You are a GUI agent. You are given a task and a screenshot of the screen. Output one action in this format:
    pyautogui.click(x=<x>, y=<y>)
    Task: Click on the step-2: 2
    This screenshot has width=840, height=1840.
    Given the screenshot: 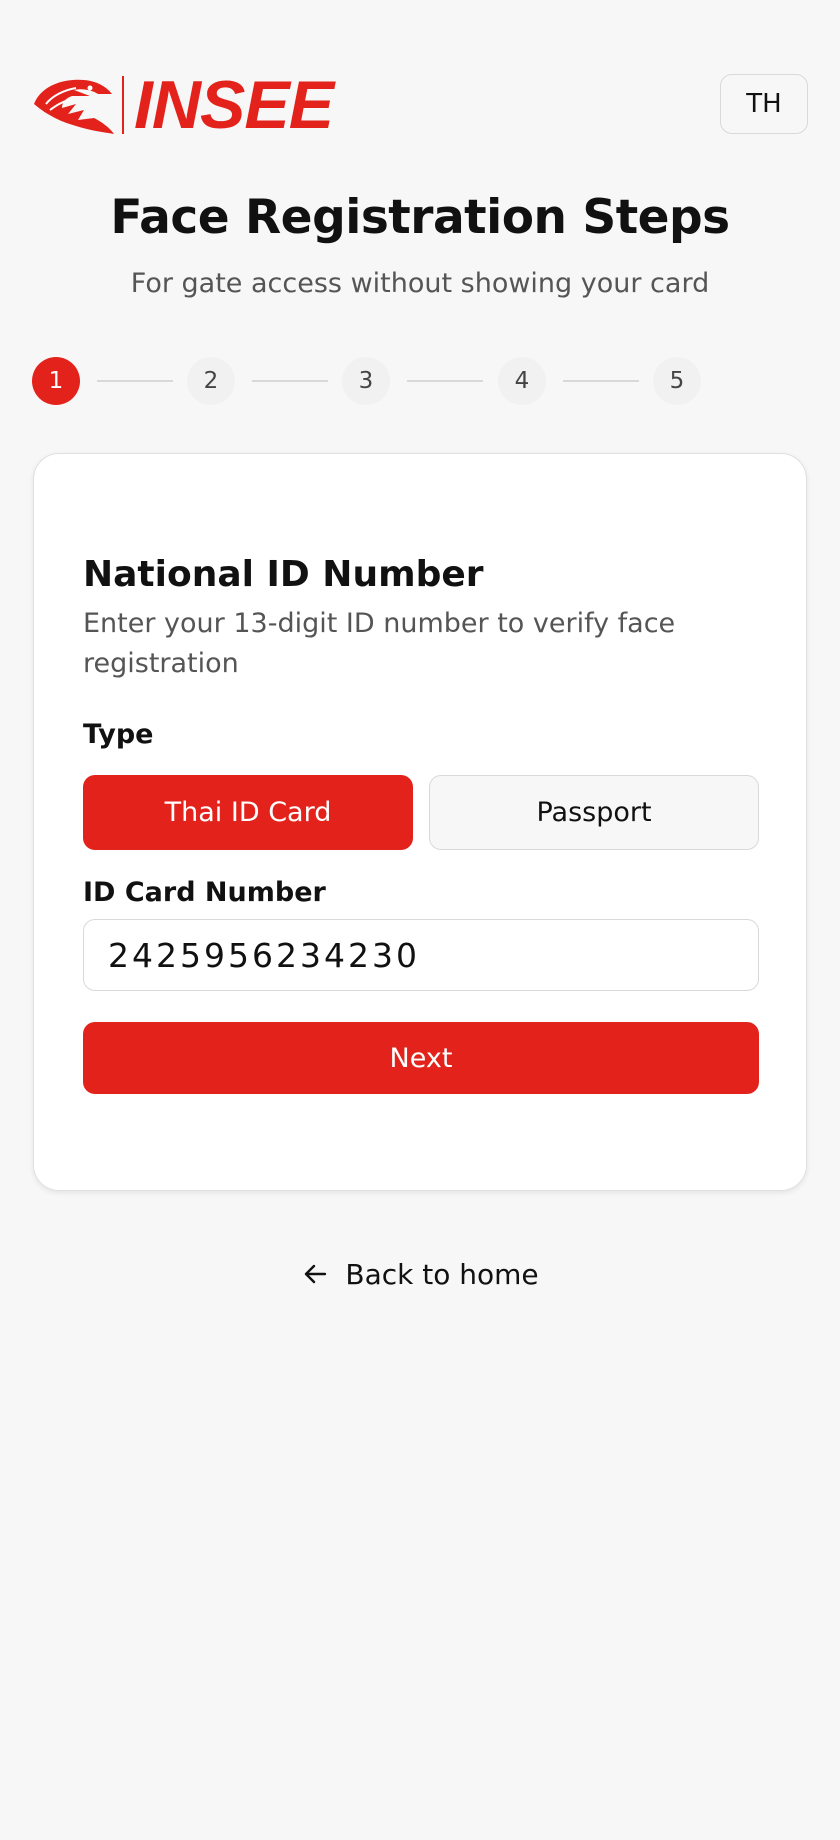 What is the action you would take?
    pyautogui.click(x=211, y=381)
    